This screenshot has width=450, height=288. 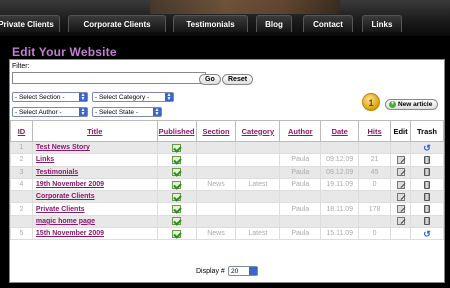 I want to click on section-select: - Select Section - ▲ ▼, so click(x=50, y=97).